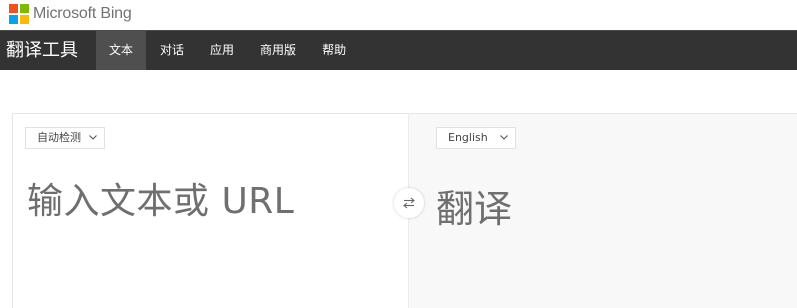 This screenshot has height=308, width=797. I want to click on source-language-label: 自动检测, so click(59, 137).